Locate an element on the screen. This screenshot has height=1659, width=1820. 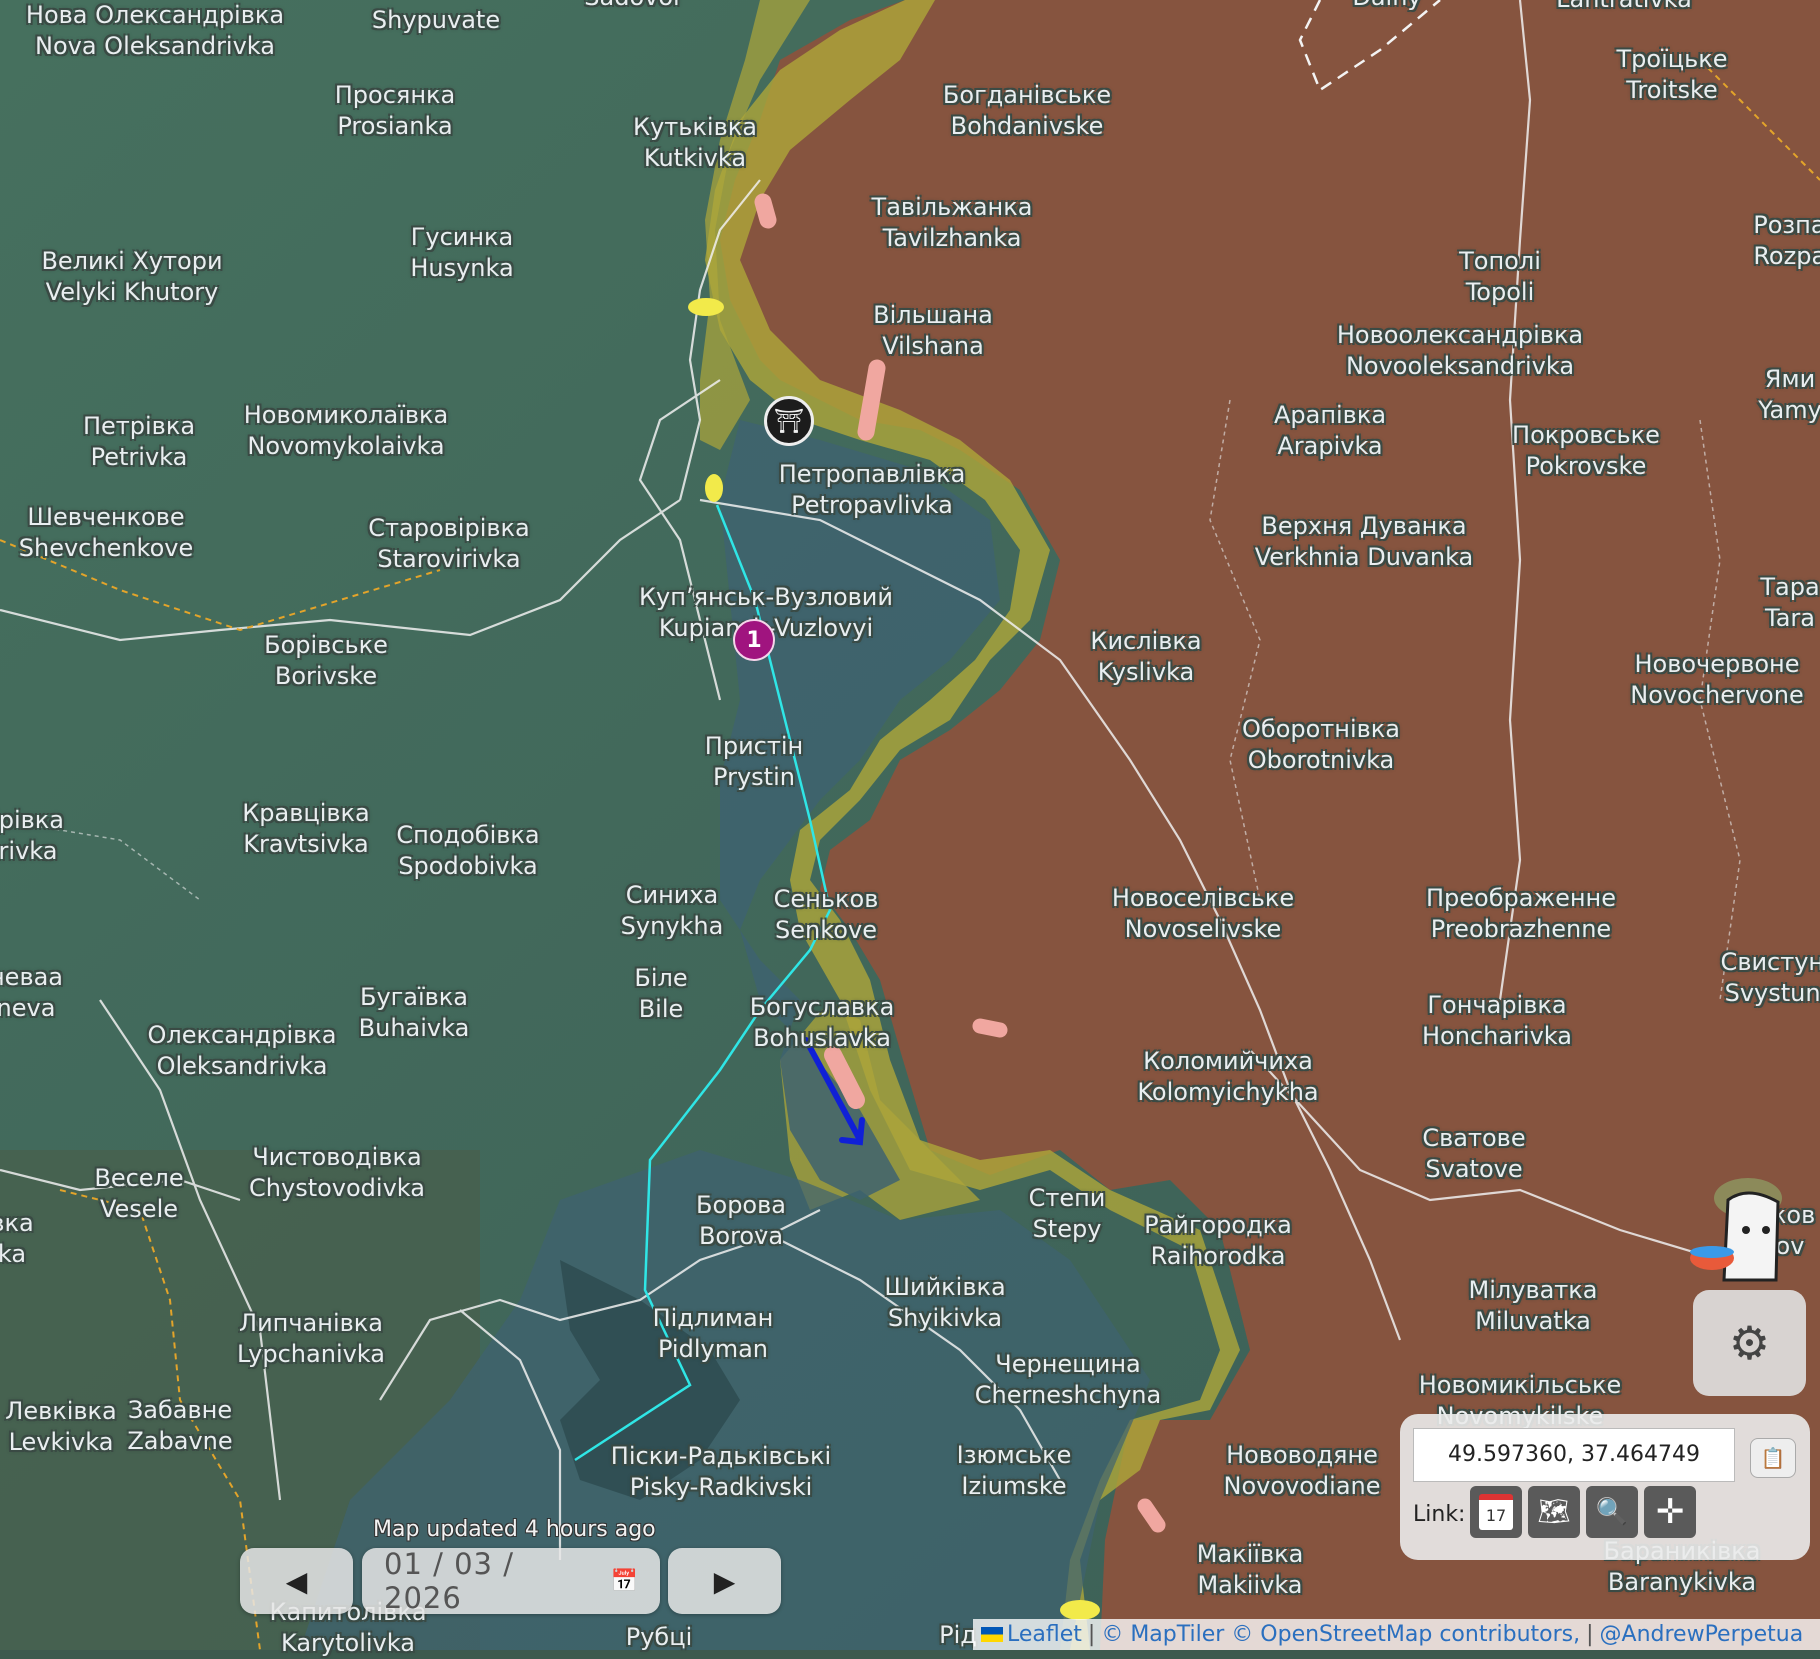
place-label: Мілуватка Miluvatka is located at coordinates (1533, 1306).